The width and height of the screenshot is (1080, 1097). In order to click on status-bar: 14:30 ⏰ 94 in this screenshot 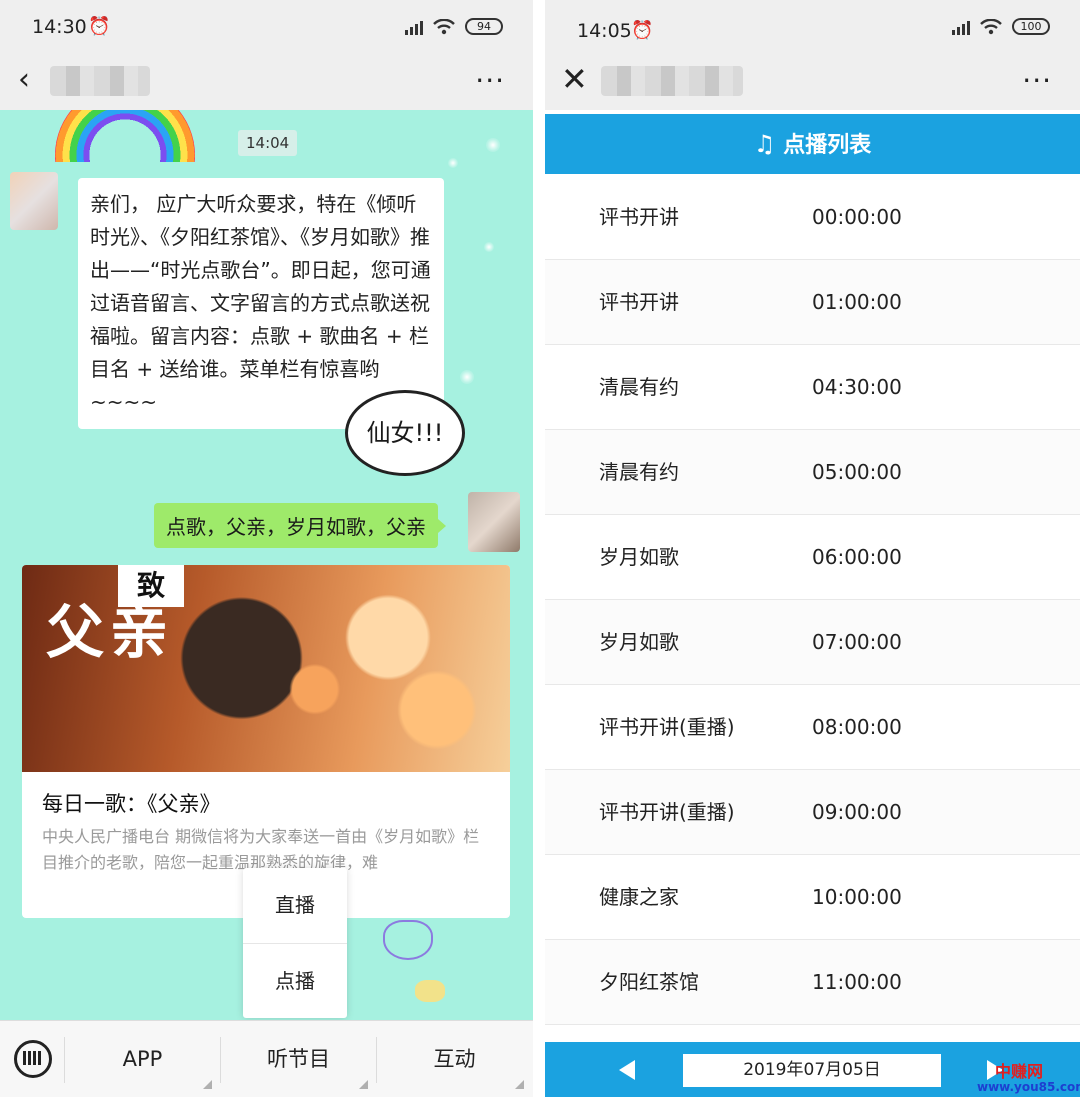, I will do `click(266, 28)`.